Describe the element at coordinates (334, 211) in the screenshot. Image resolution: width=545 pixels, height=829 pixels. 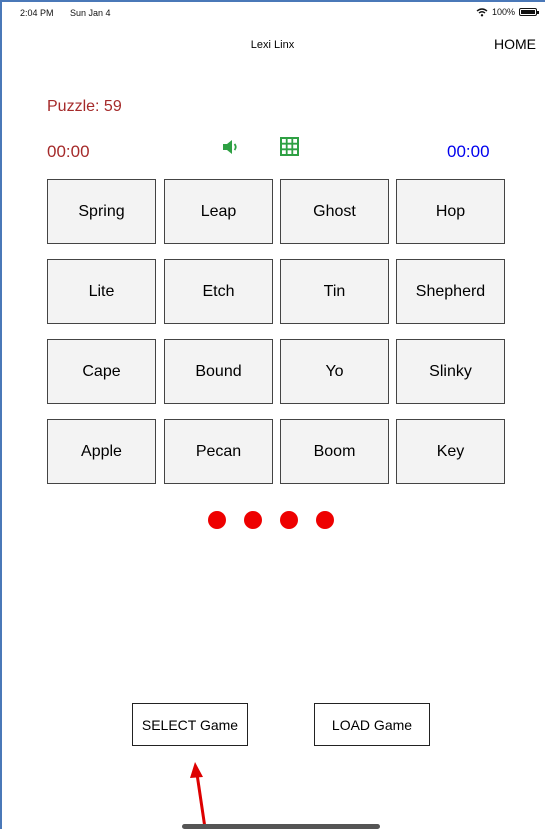
I see `word-tile: Ghost` at that location.